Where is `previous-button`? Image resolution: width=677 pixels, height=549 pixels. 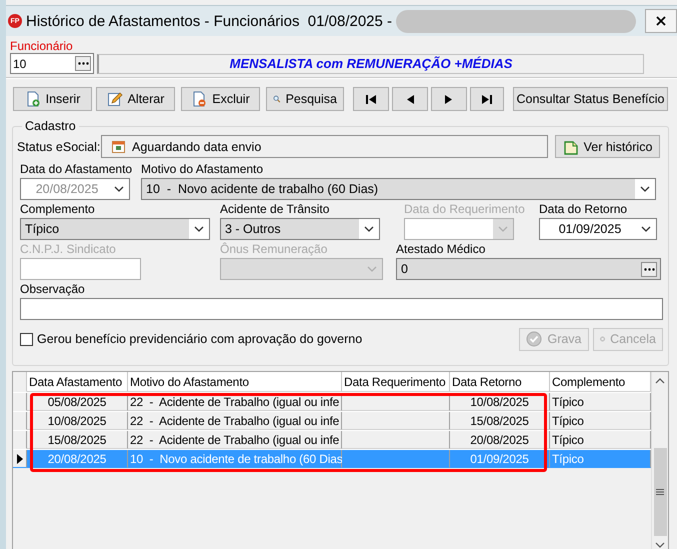
previous-button is located at coordinates (410, 99).